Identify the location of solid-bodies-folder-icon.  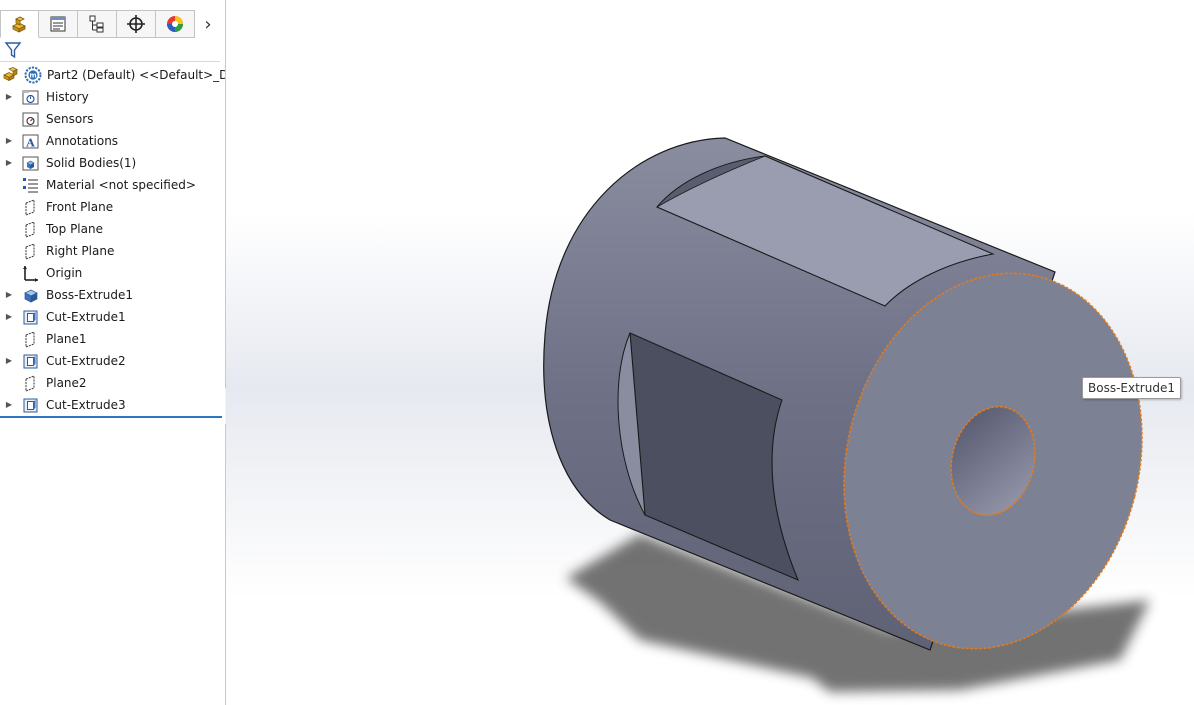
(30, 163).